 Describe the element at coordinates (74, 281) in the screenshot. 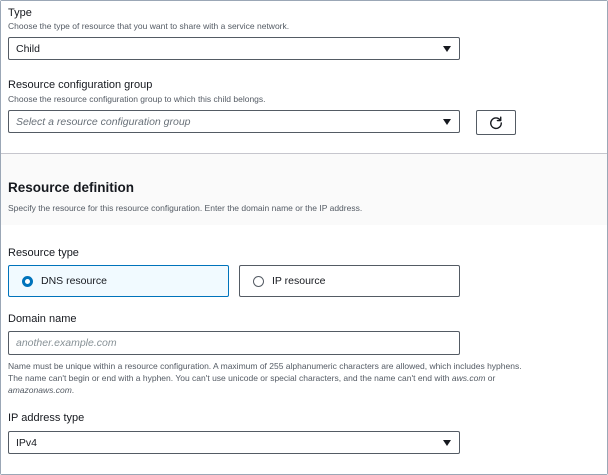

I see `dns-resource-label: DNS resource` at that location.